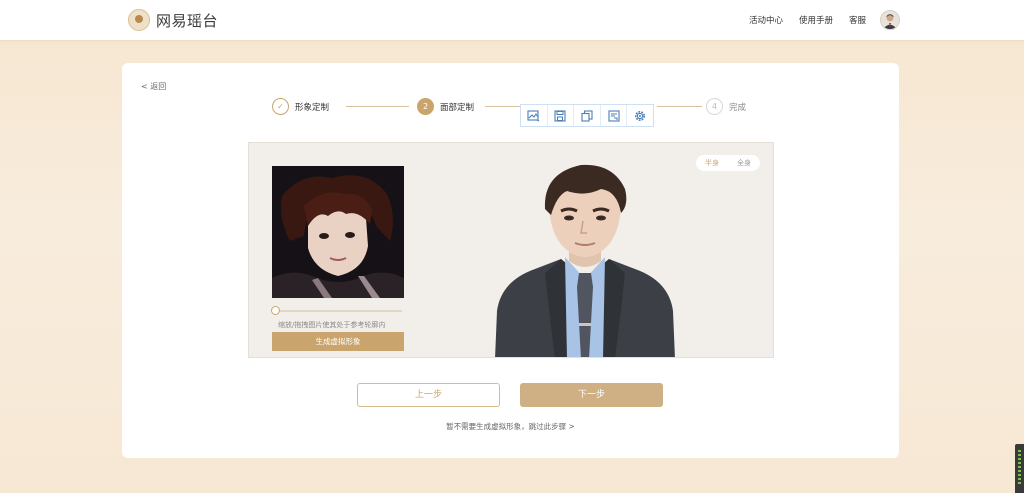 The width and height of the screenshot is (1024, 493). I want to click on user-avatar, so click(890, 20).